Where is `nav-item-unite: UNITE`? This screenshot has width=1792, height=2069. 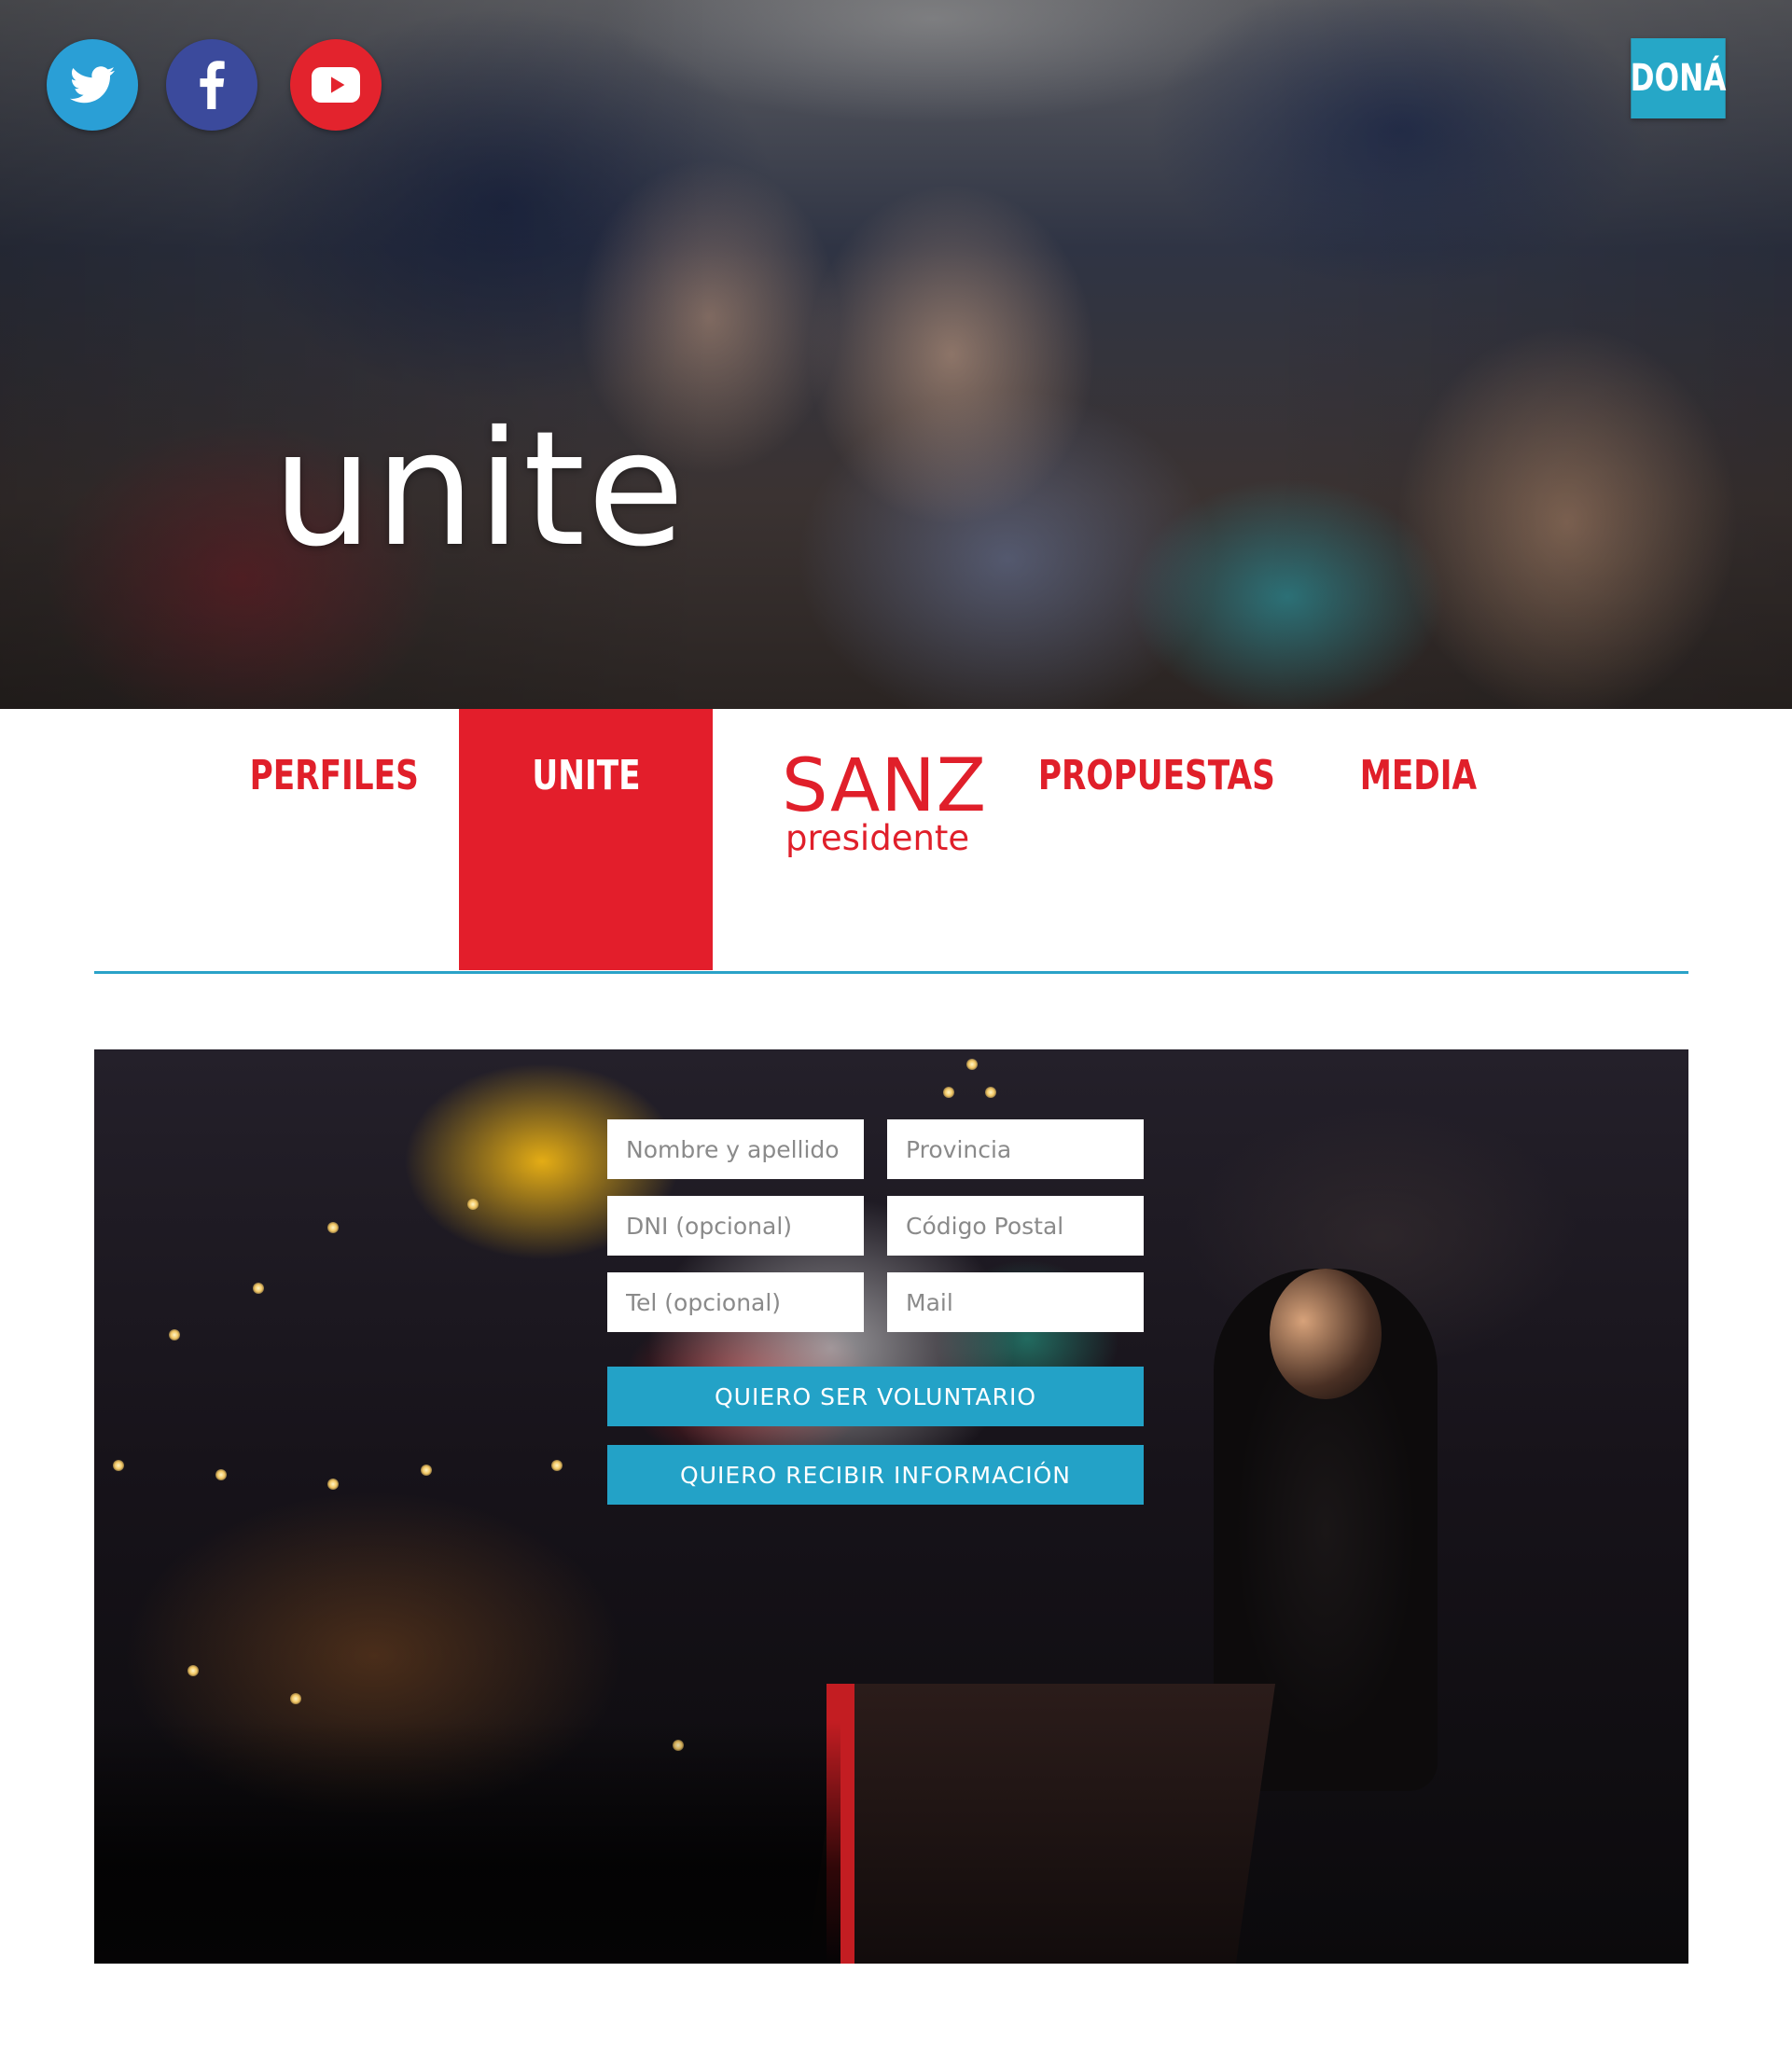 nav-item-unite: UNITE is located at coordinates (586, 840).